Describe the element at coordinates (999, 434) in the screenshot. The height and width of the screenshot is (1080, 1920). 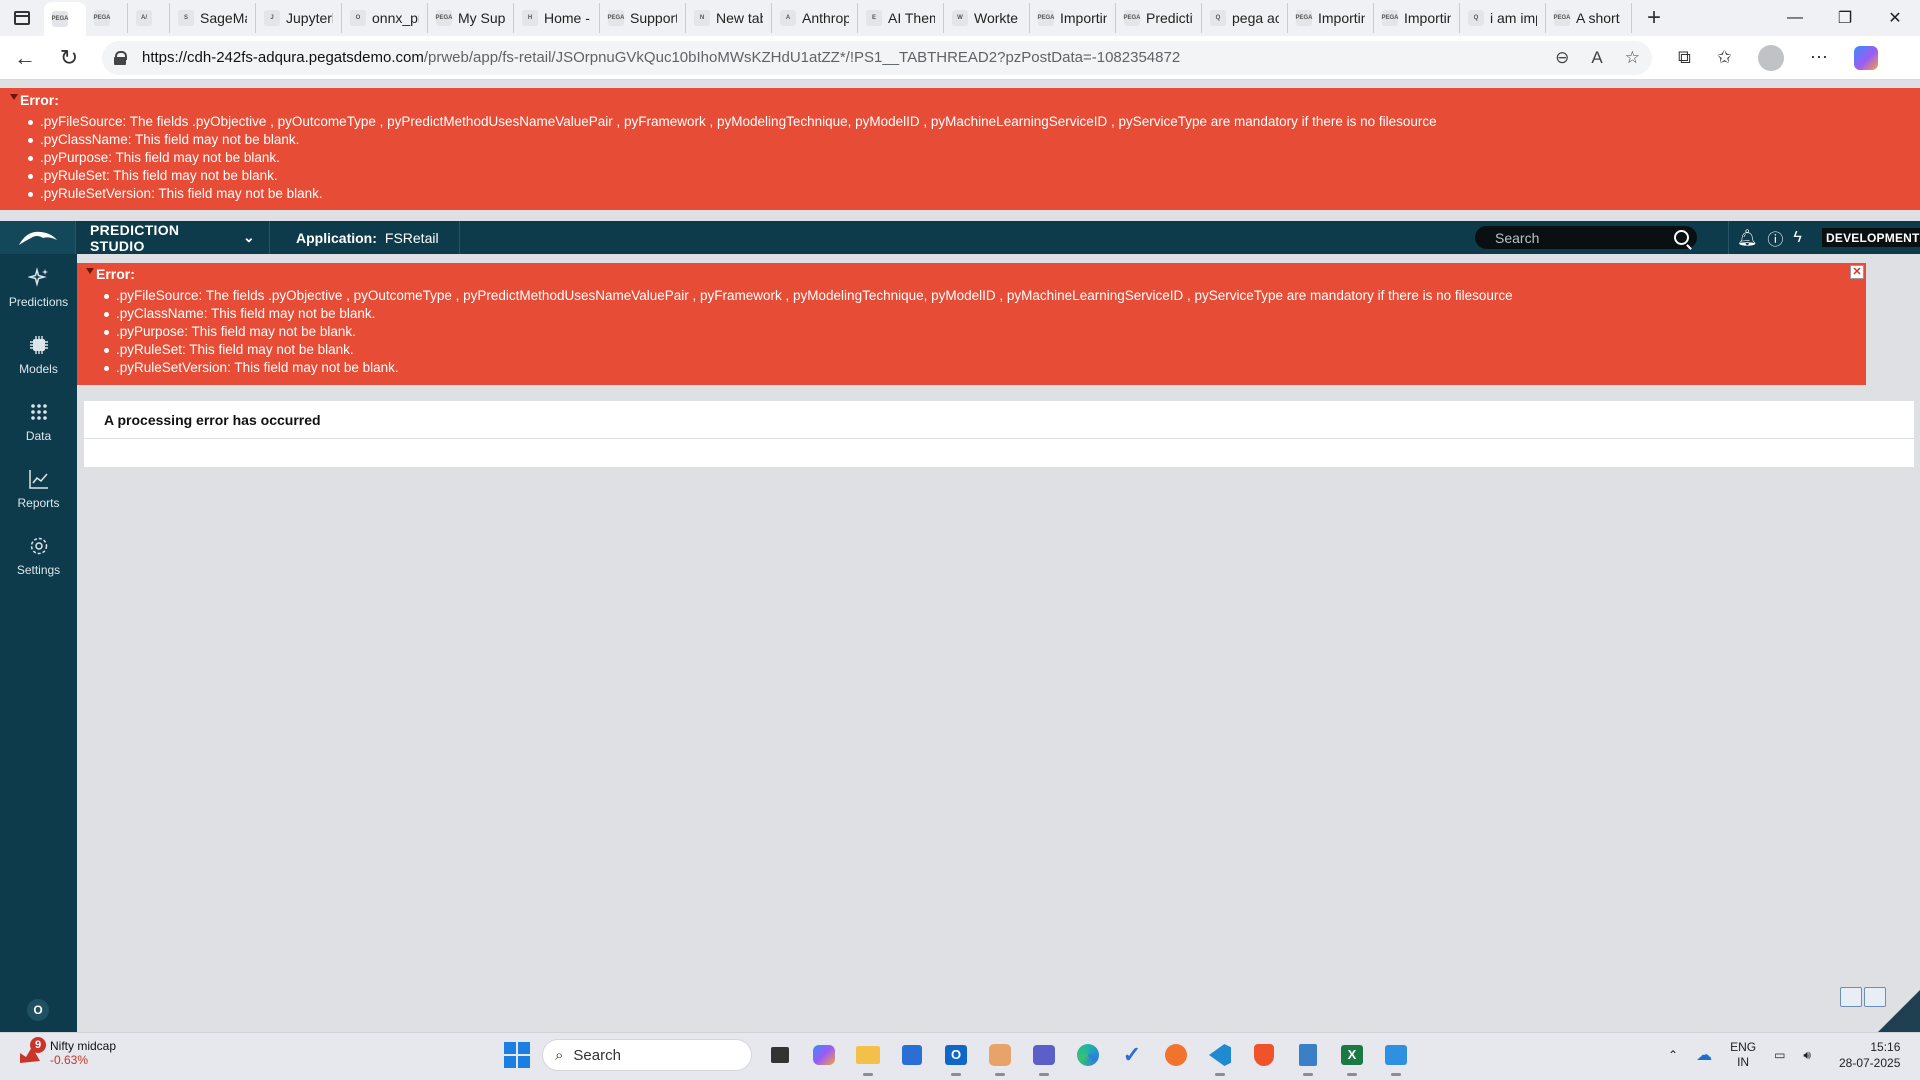
I see `processing-error-panel: A processing error has occurred` at that location.